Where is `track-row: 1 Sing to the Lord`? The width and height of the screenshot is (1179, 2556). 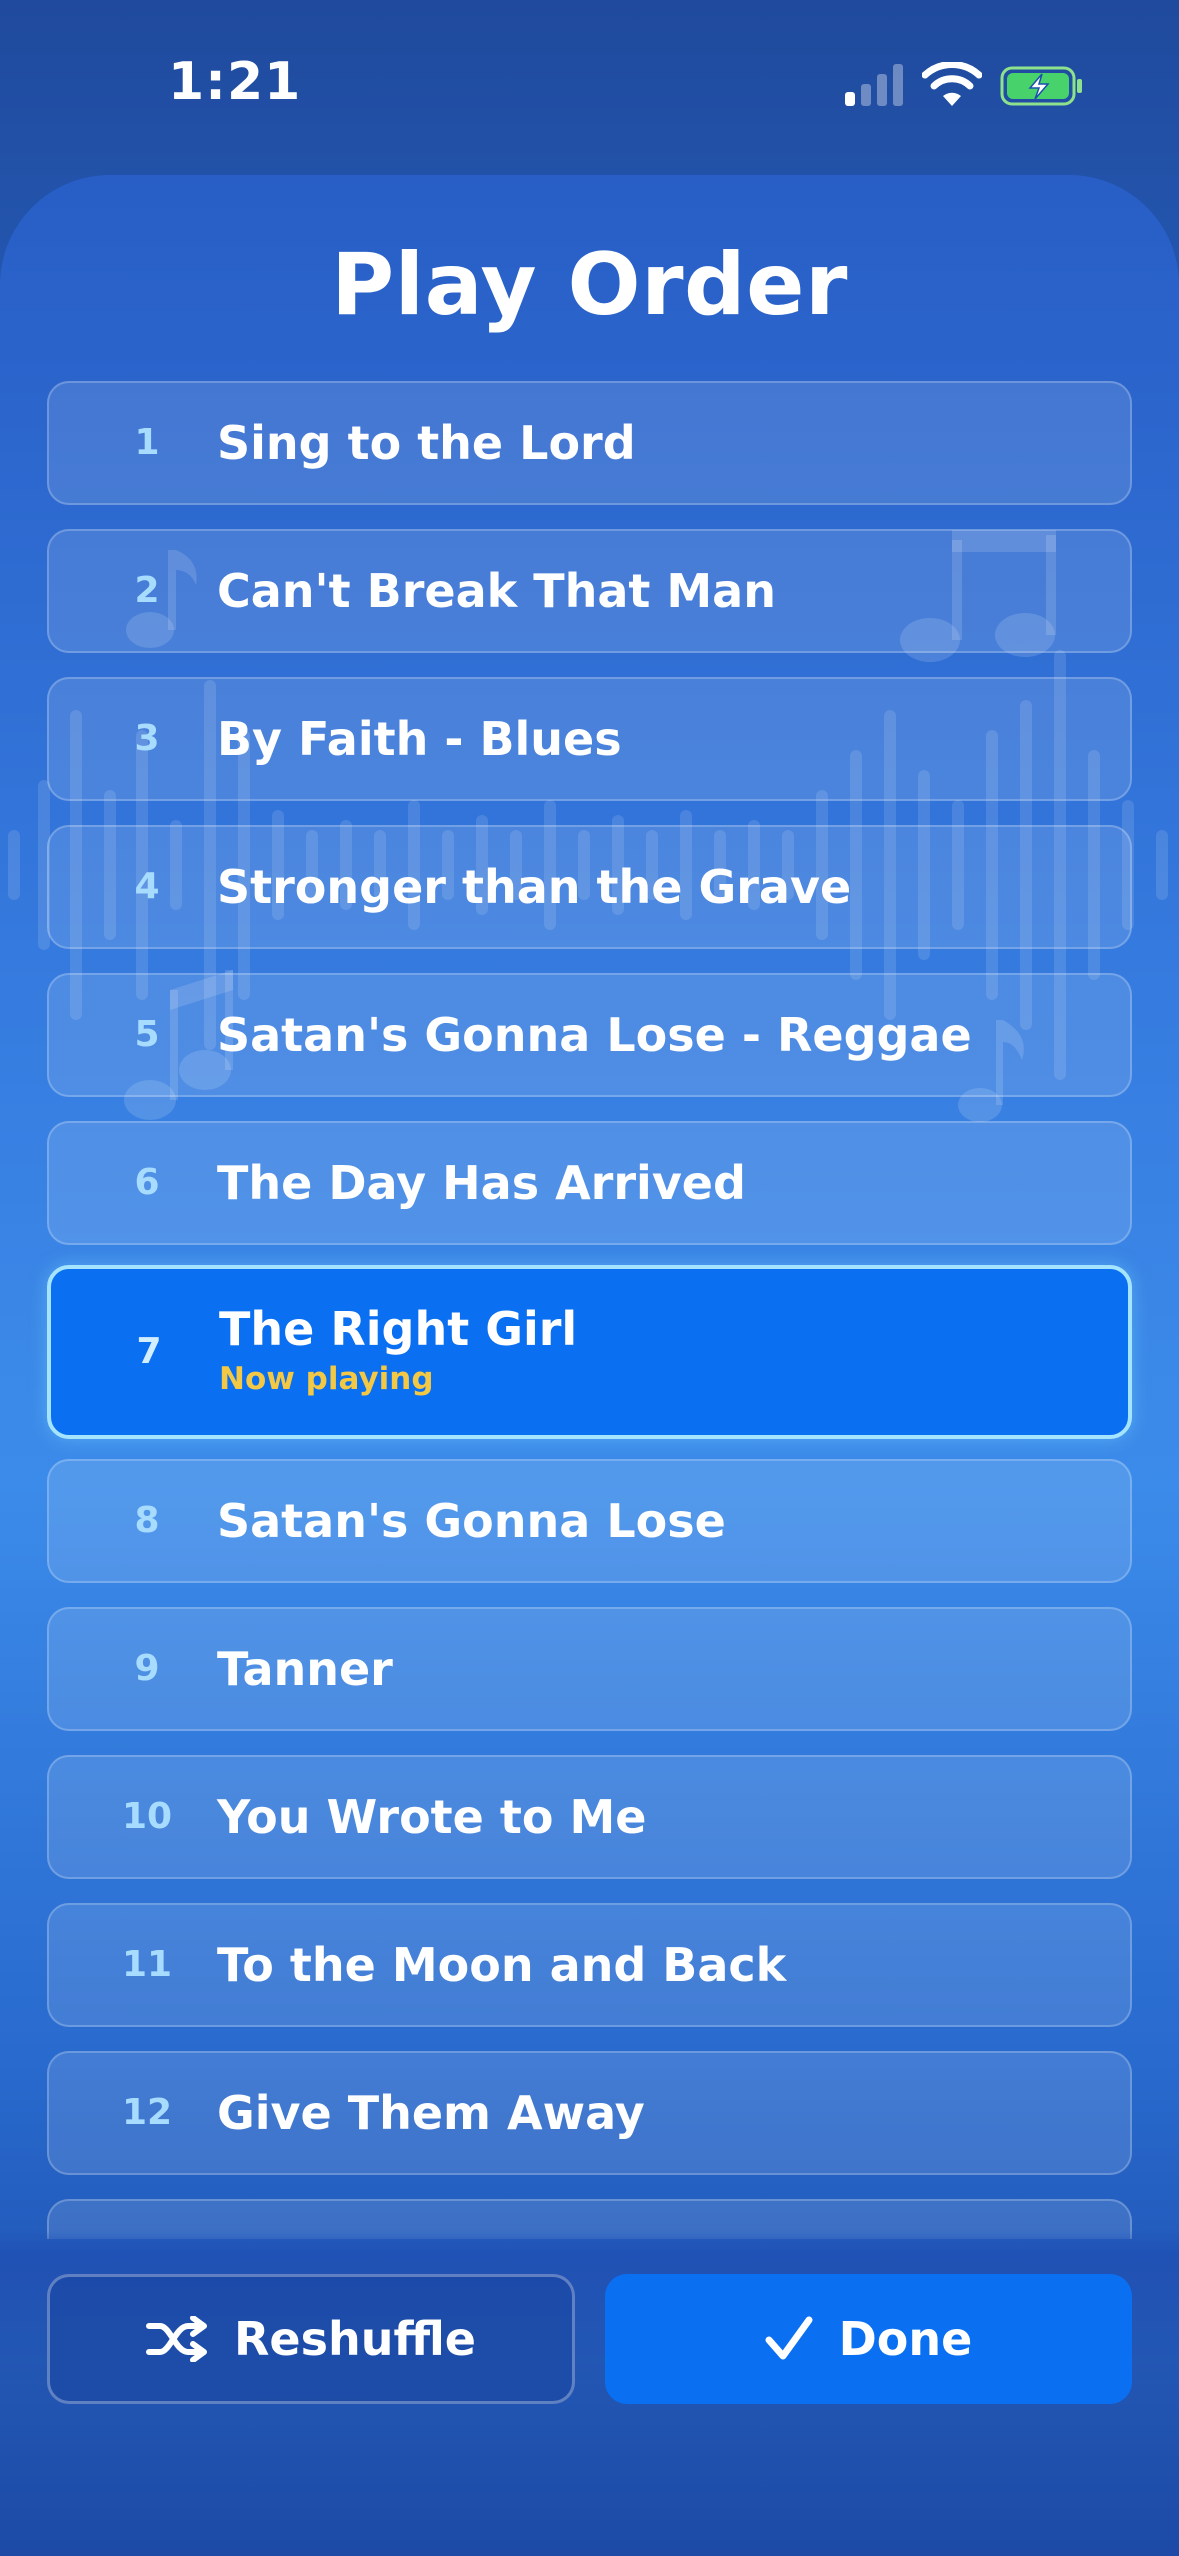 track-row: 1 Sing to the Lord is located at coordinates (589, 443).